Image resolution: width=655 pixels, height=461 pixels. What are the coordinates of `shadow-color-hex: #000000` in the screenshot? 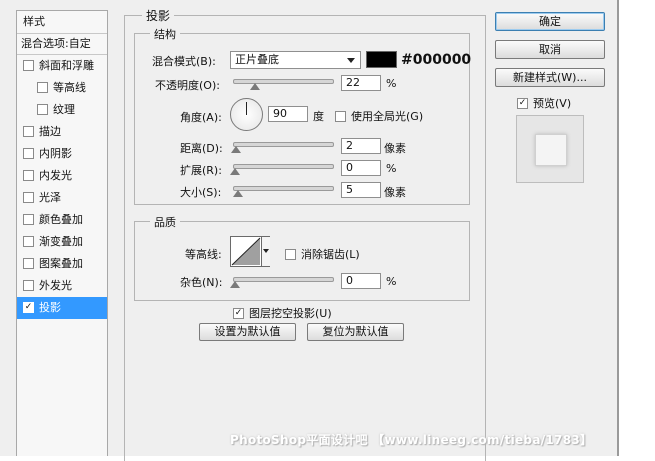 It's located at (436, 60).